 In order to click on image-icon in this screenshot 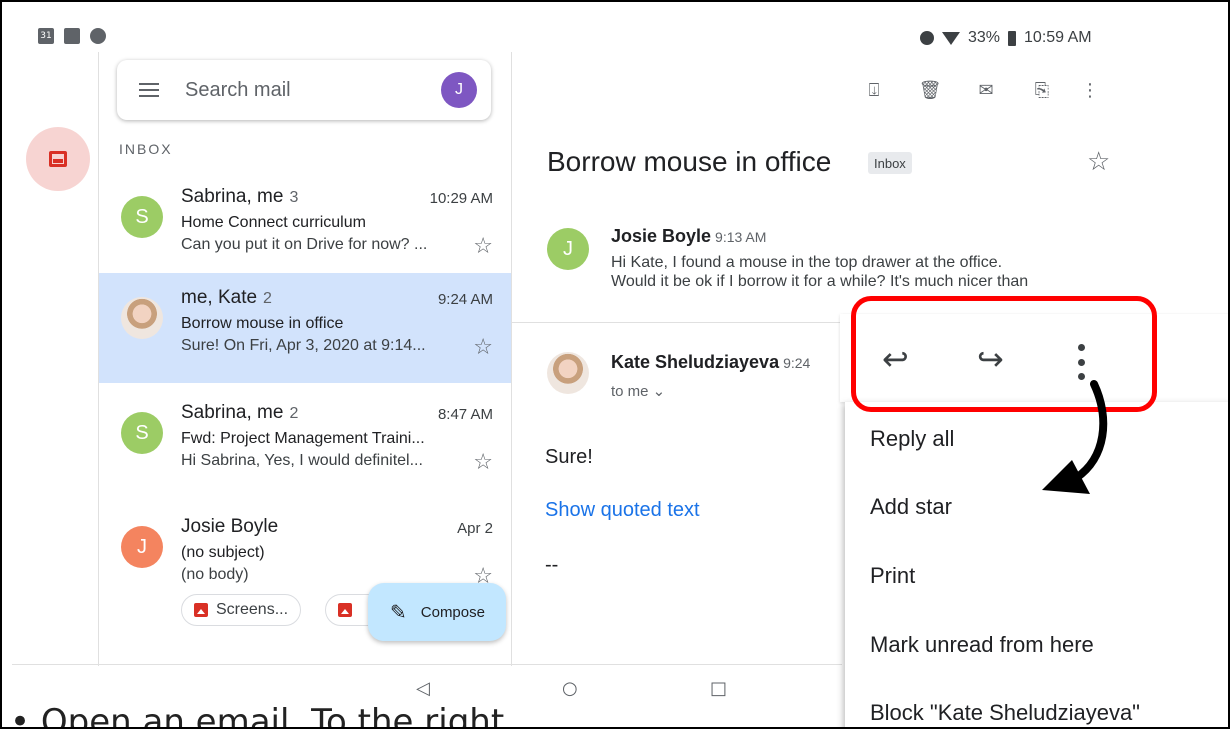, I will do `click(72, 36)`.